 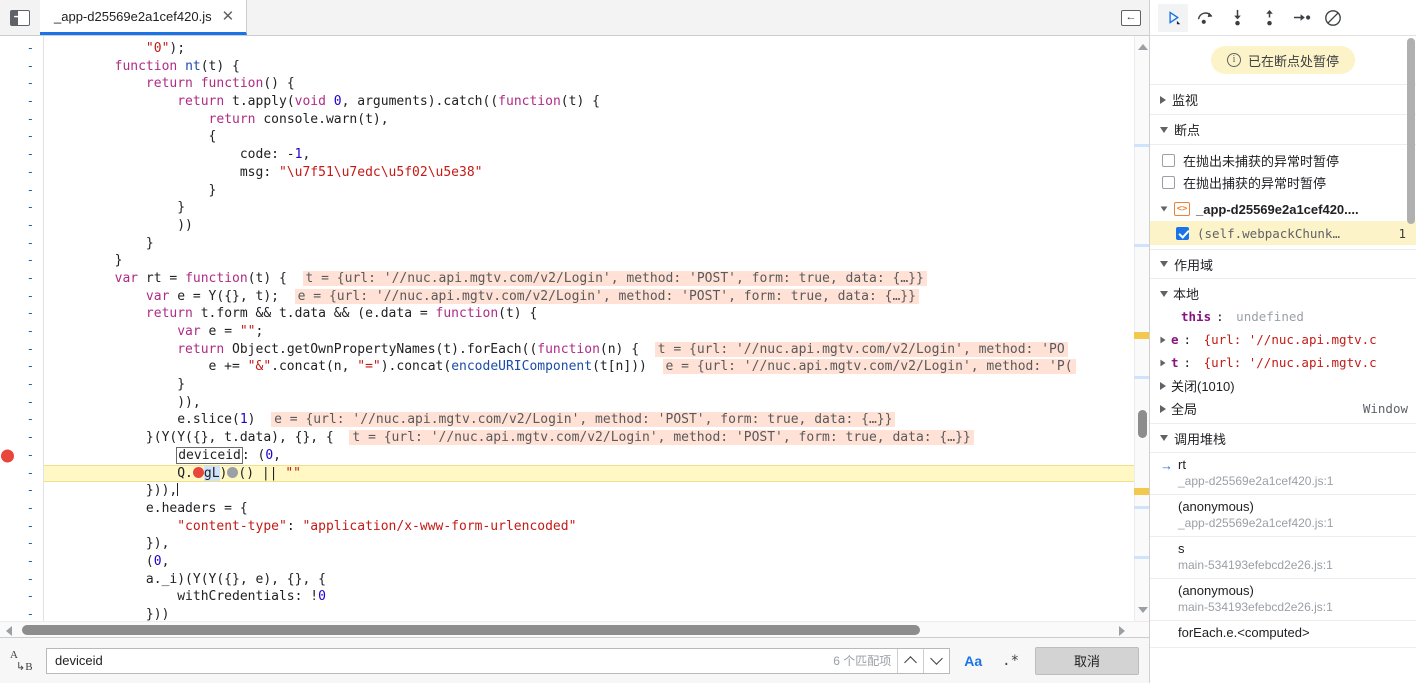 What do you see at coordinates (1283, 474) in the screenshot?
I see `callstack-frame: → rt _app-d25569e2a1cef420.js:1` at bounding box center [1283, 474].